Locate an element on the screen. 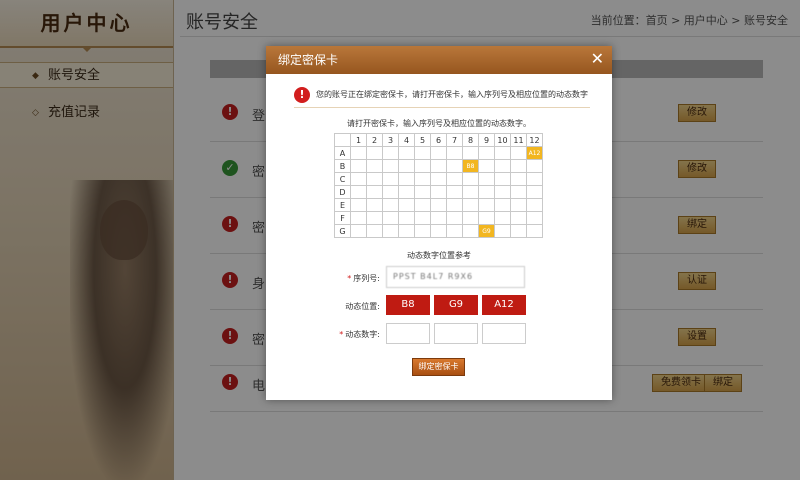  serial-label-text: 序列号: is located at coordinates (366, 278).